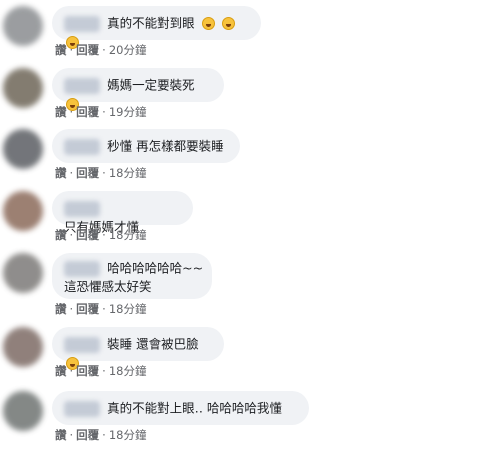 The image size is (490, 453). I want to click on comment-bubble: 只有媽媽才懂, so click(122, 213).